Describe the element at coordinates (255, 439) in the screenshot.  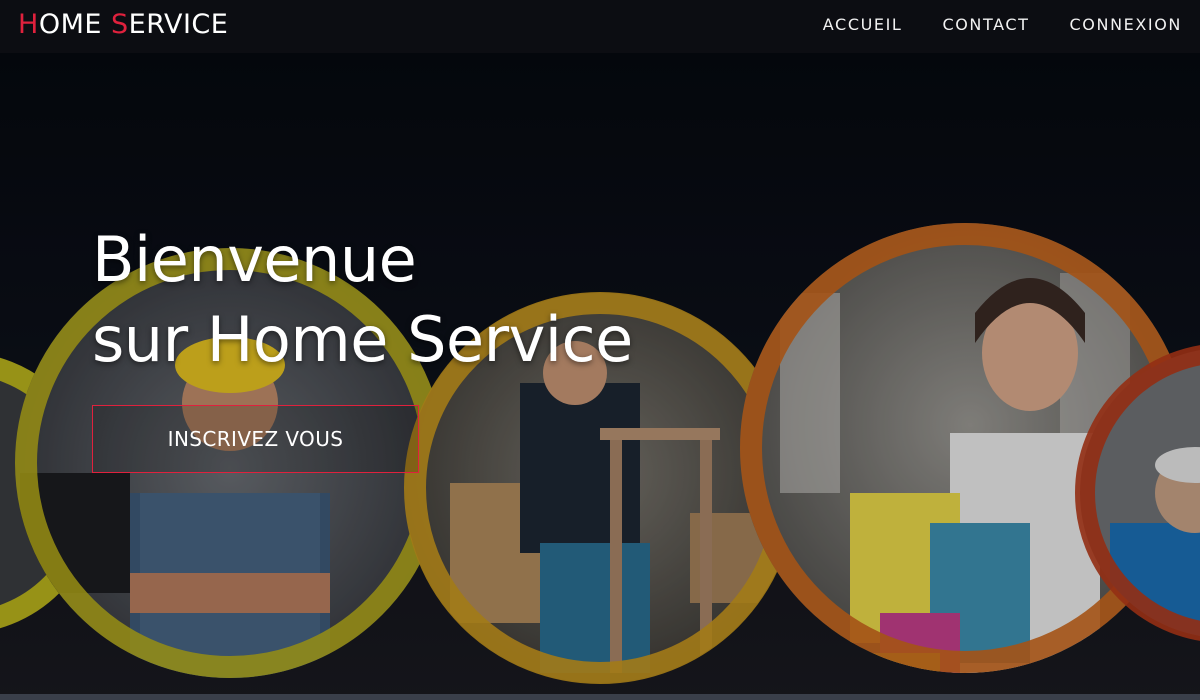
I see `signup-button: INSCRIVEZ VOUS` at that location.